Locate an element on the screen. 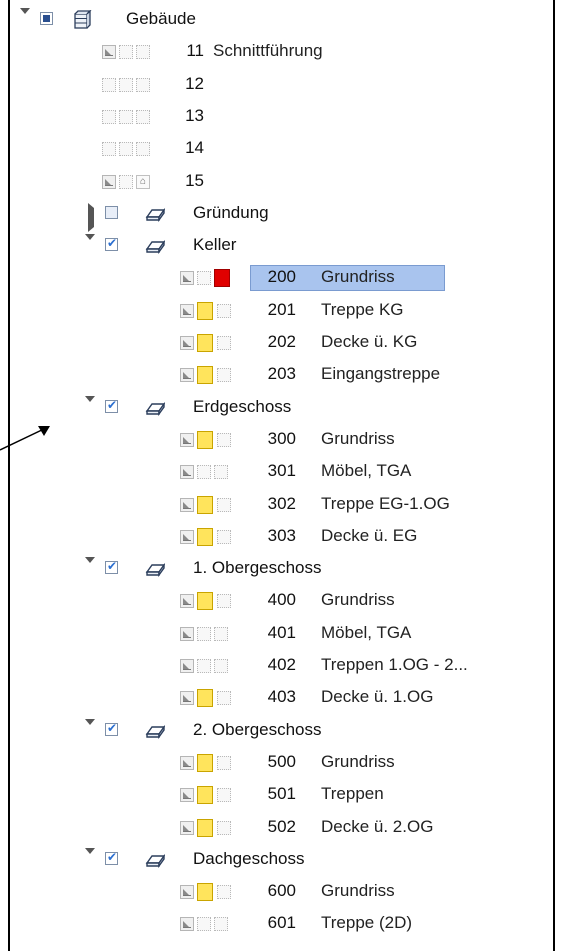 This screenshot has width=561, height=951. tree-item-row: 502 Decke ü. 2.OG is located at coordinates (286, 828).